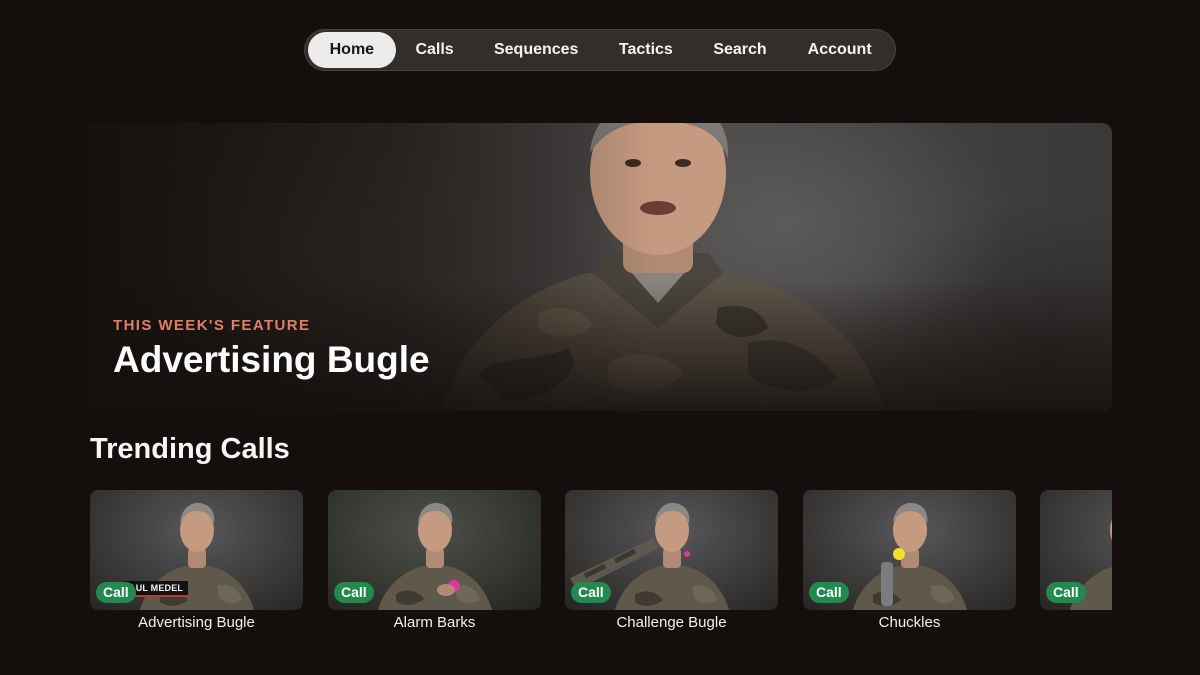  I want to click on call-card-label: Alarm Barks, so click(434, 622).